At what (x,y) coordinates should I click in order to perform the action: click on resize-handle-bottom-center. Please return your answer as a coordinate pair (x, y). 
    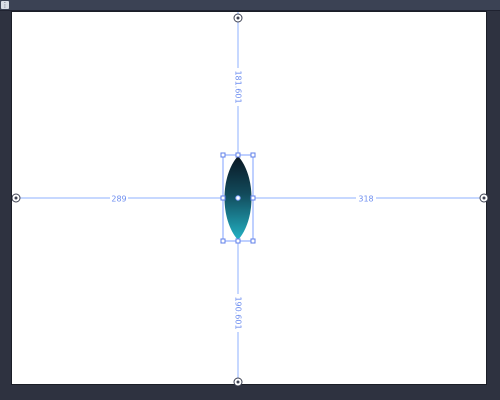
    Looking at the image, I should click on (238, 241).